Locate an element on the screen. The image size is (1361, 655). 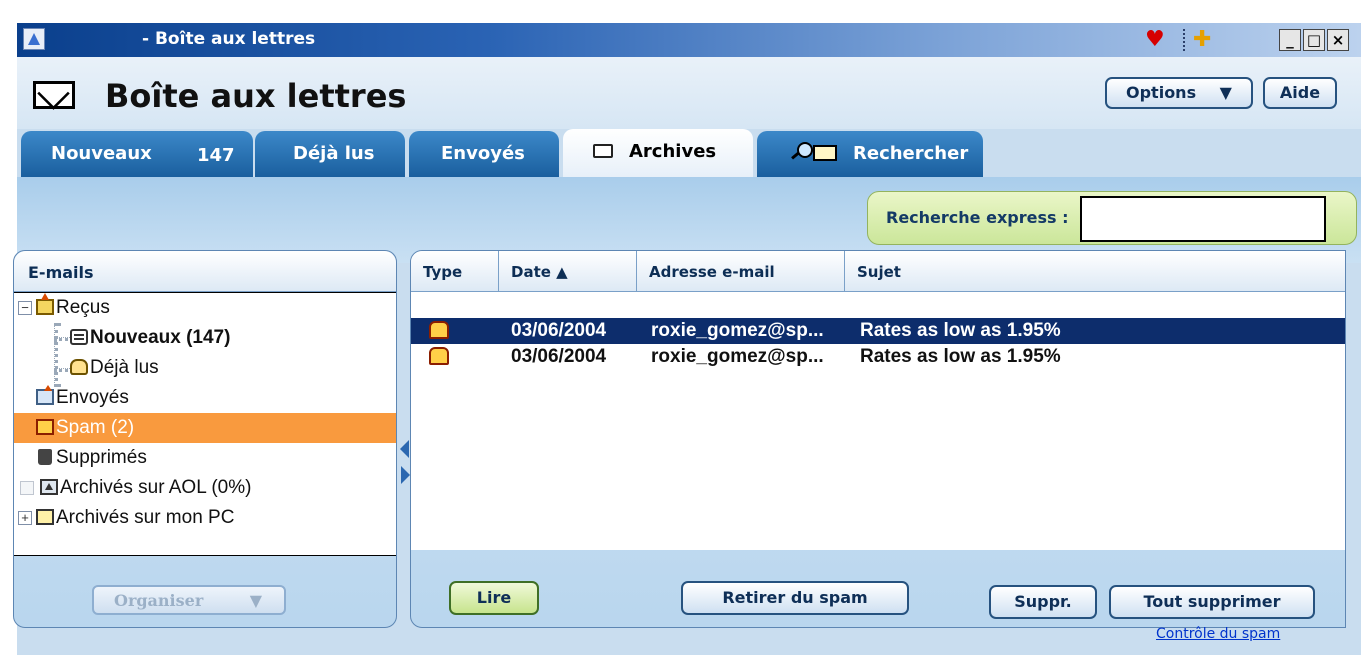
folder-label: Nouveaux (147) is located at coordinates (160, 337).